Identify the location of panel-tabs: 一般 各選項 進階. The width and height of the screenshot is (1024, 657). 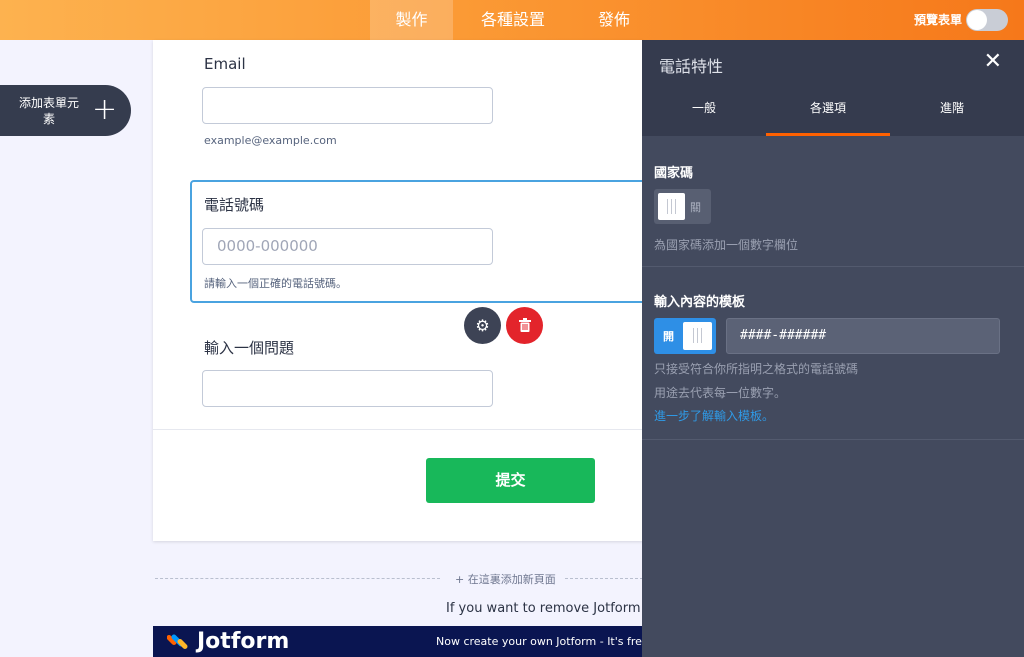
(833, 111).